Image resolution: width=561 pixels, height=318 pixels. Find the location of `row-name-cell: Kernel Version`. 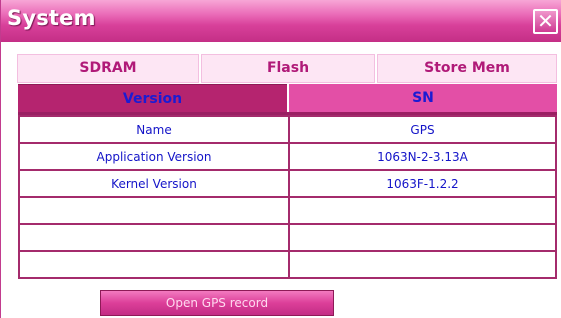

row-name-cell: Kernel Version is located at coordinates (154, 183).